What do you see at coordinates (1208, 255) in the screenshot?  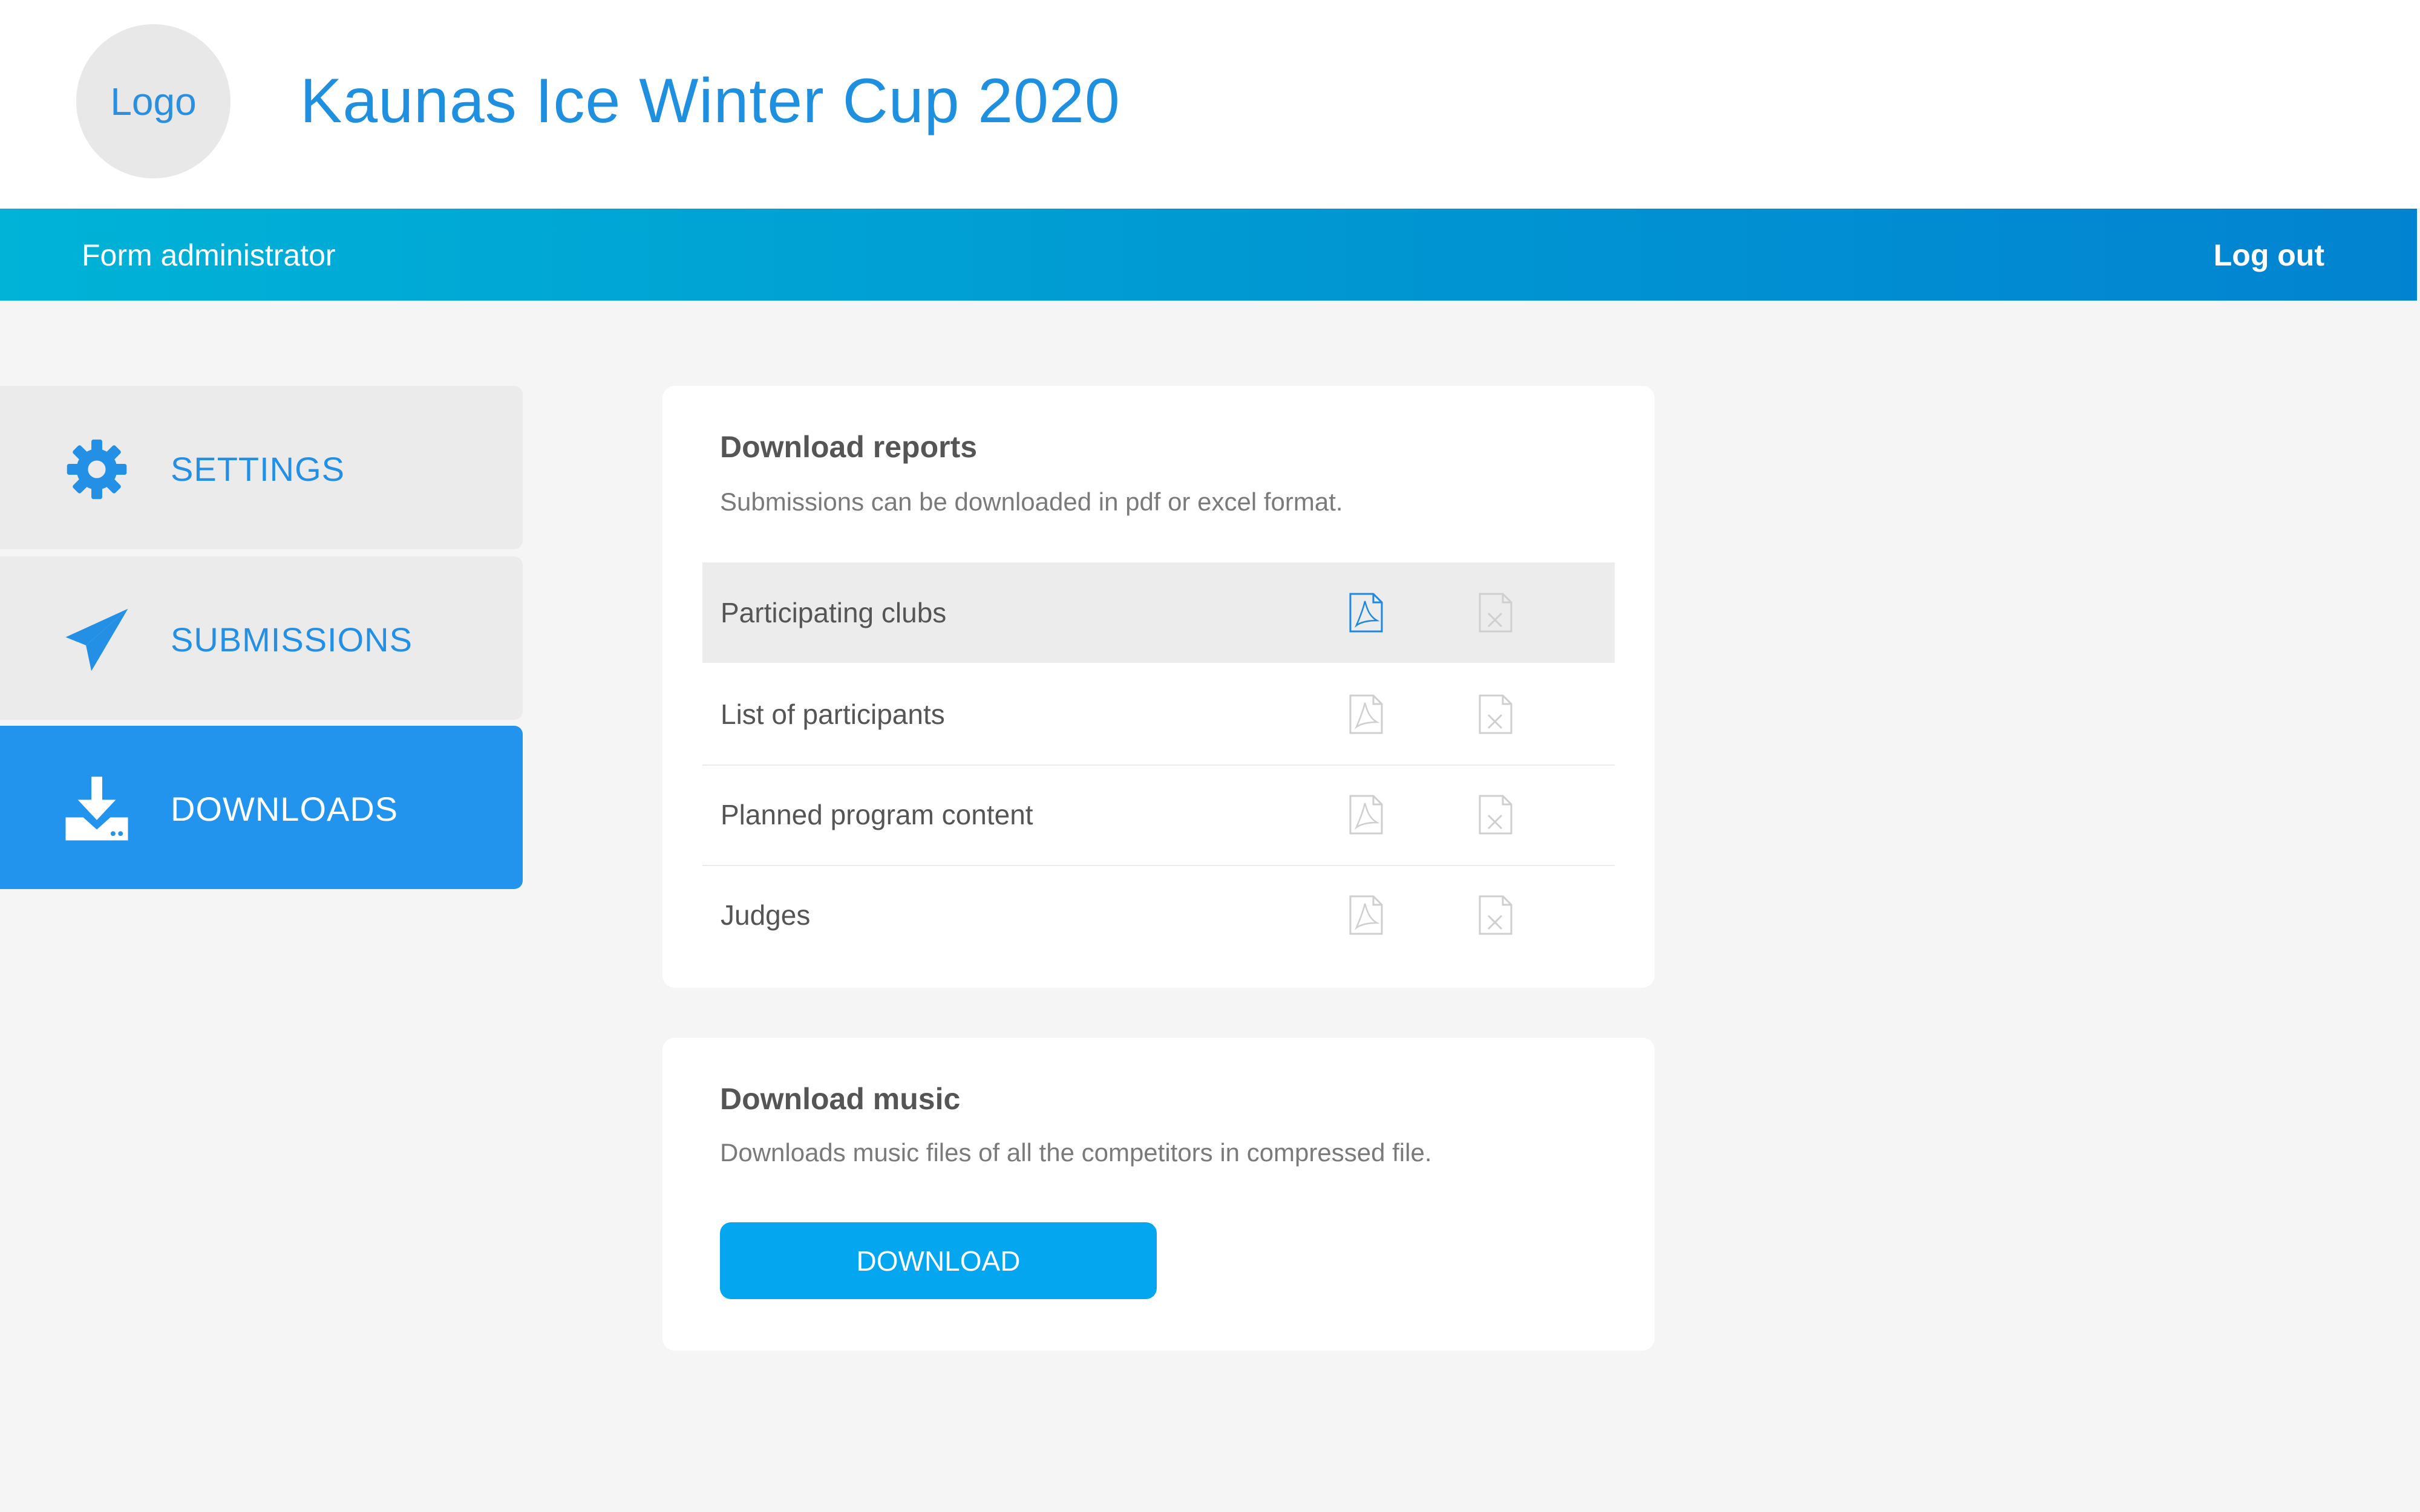 I see `top-navbar: Form administrator Log out` at bounding box center [1208, 255].